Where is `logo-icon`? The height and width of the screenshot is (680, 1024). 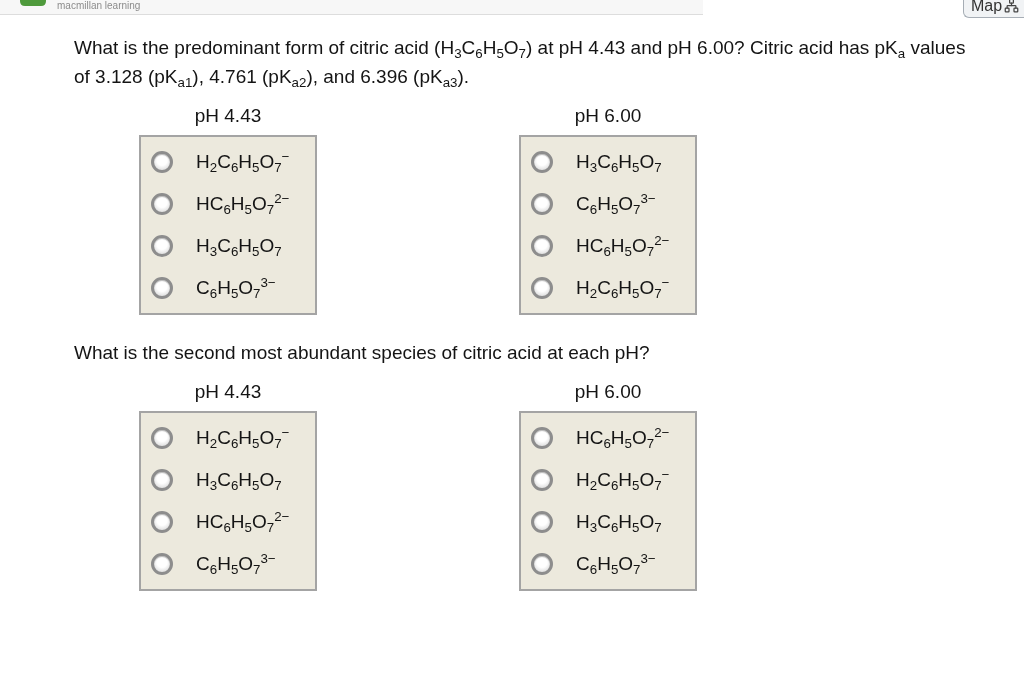 logo-icon is located at coordinates (33, 3).